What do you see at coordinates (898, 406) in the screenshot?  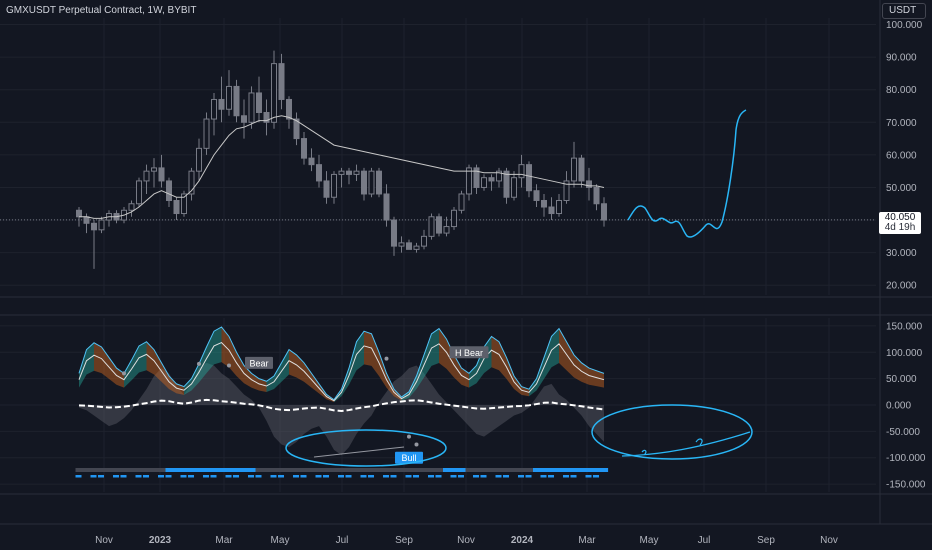 I see `osc-tick-label: 0.000` at bounding box center [898, 406].